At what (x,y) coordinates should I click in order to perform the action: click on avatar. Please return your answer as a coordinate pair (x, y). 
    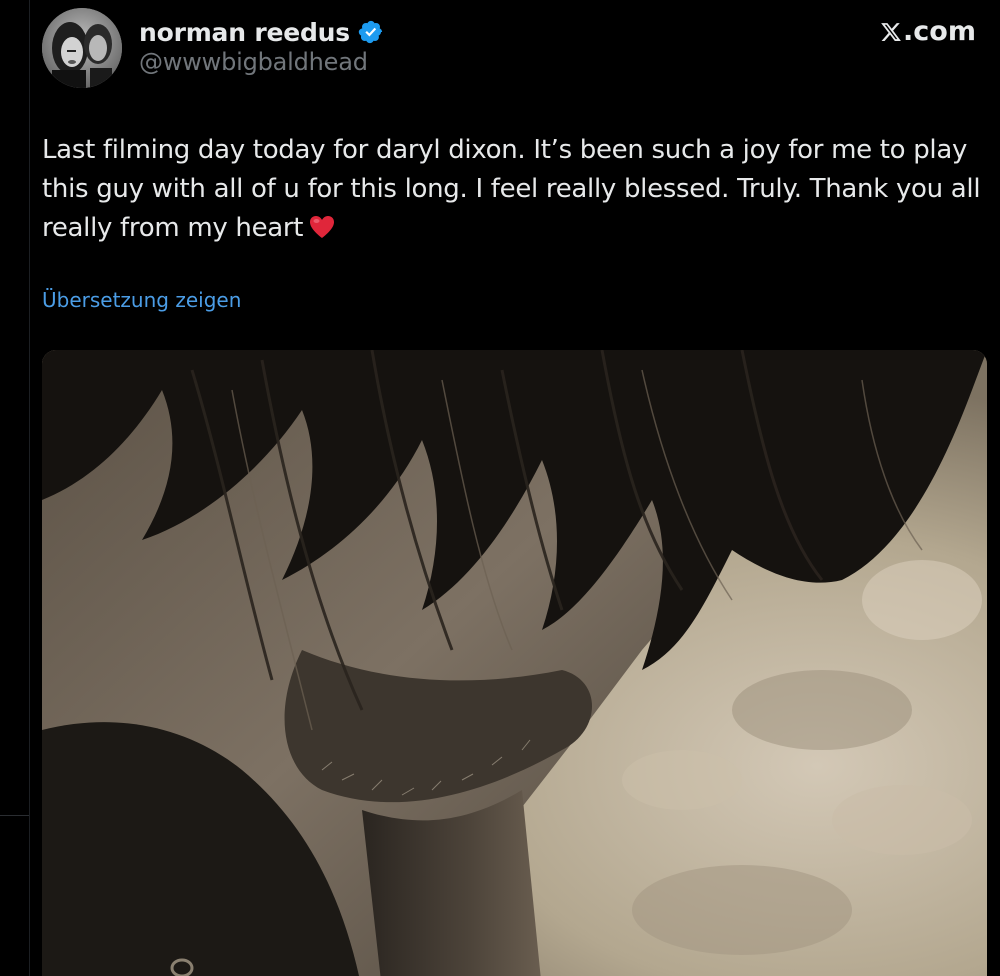
    Looking at the image, I should click on (82, 48).